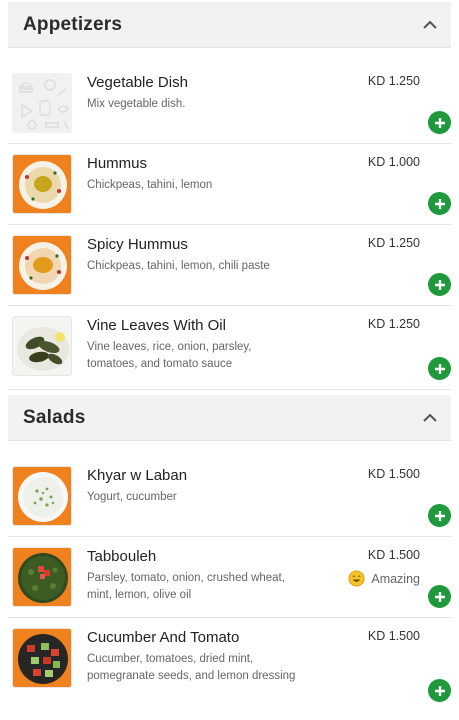  I want to click on item-description: Yogurt, cucumber, so click(132, 497).